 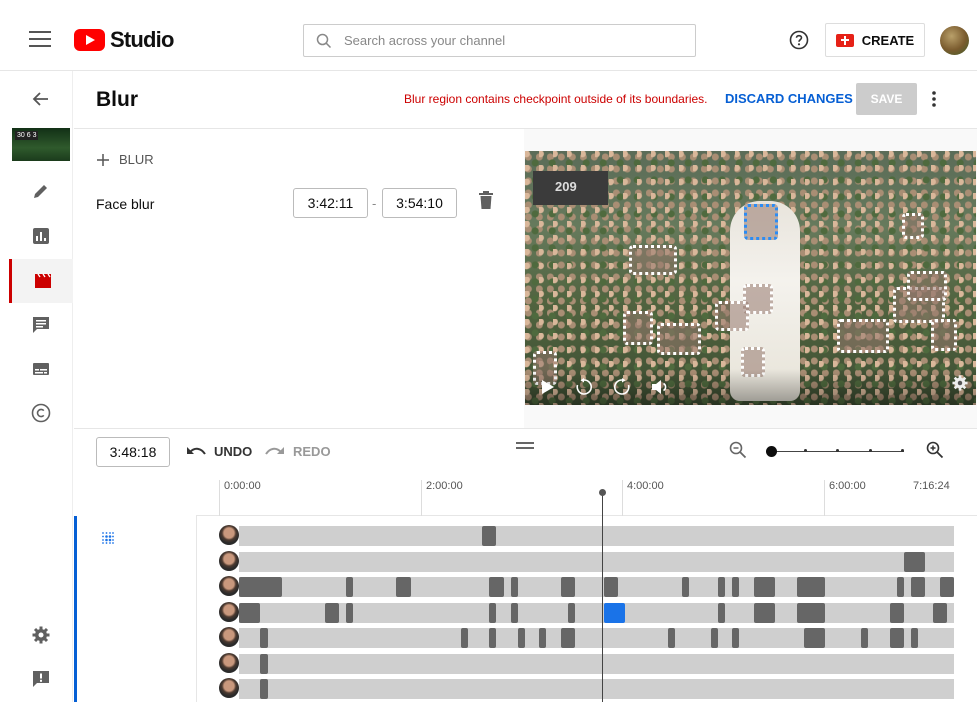 I want to click on redo-button: REDO, so click(x=298, y=451).